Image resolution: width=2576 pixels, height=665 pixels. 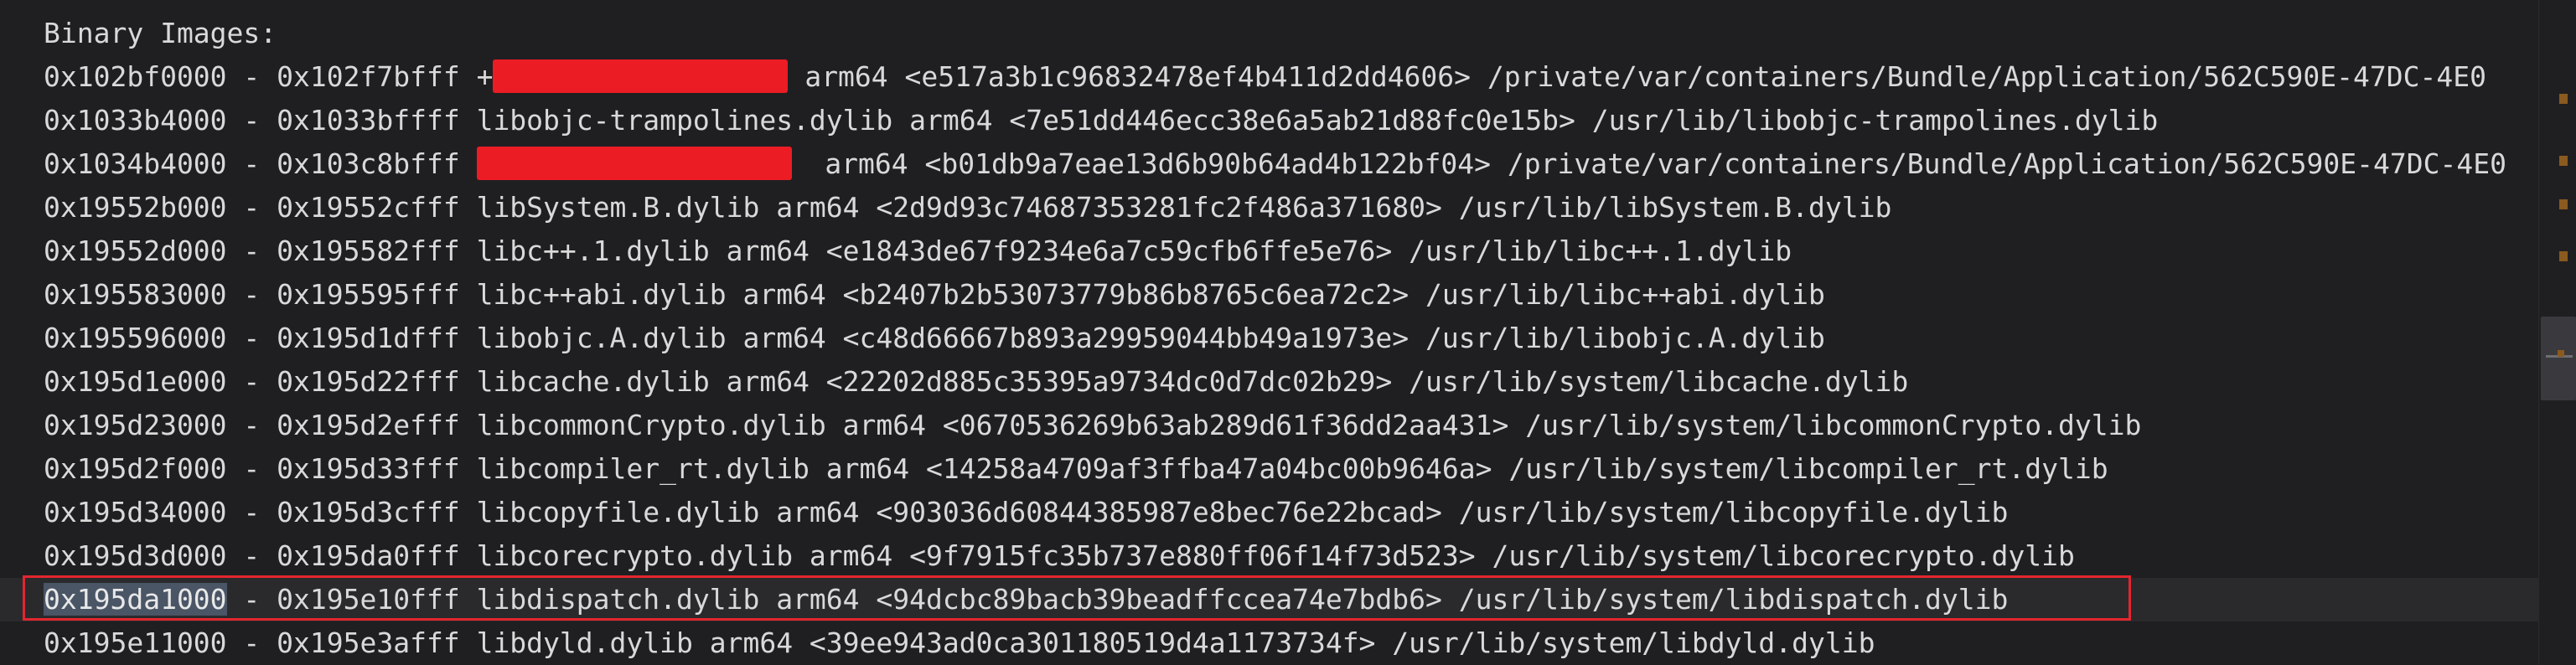 I want to click on address-range: 0x1033b4000 - 0x1033bffff, so click(x=252, y=120).